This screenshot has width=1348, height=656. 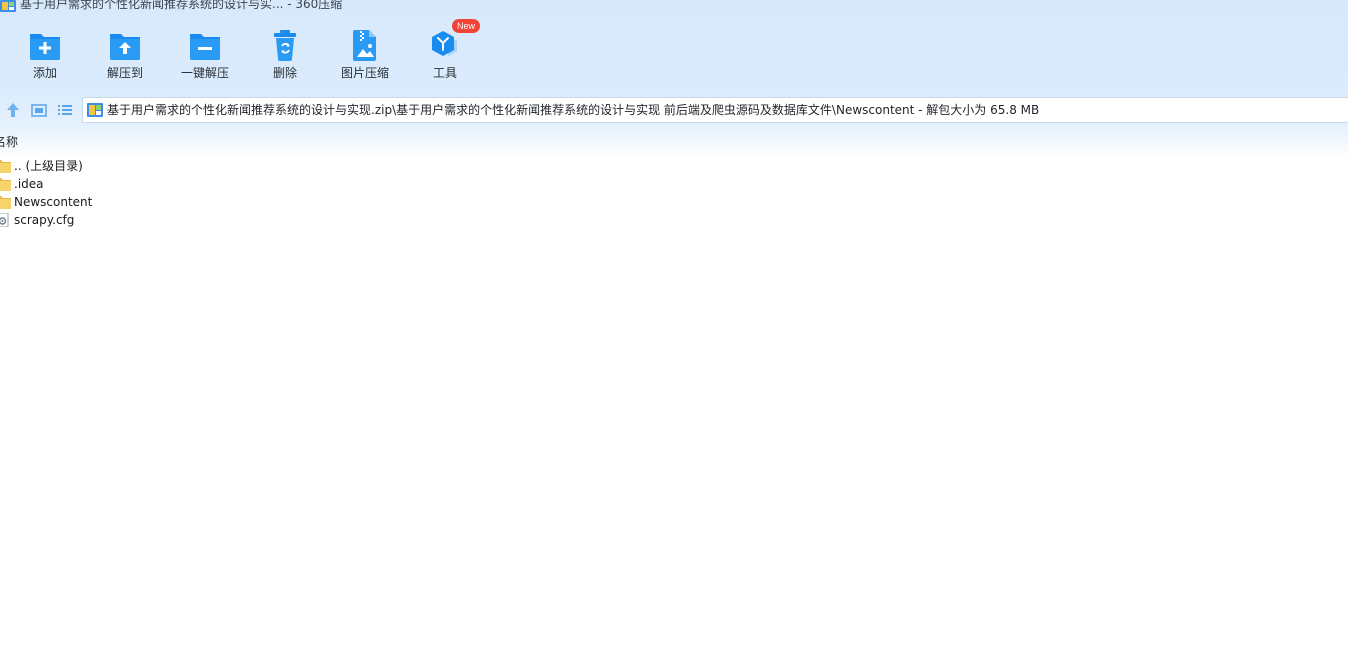 I want to click on list-item-idea: .idea, so click(x=150, y=184).